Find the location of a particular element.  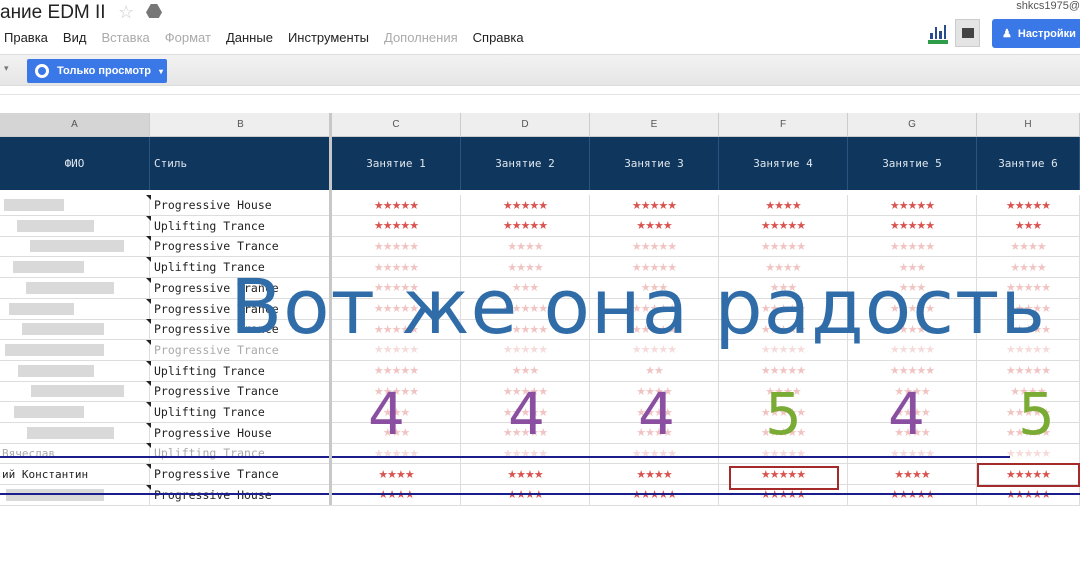

column-header-A: A is located at coordinates (75, 125).